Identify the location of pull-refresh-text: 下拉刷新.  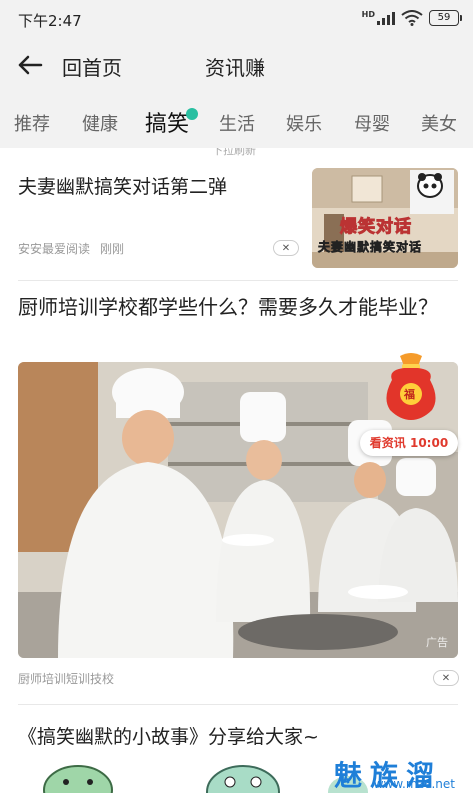
(234, 152).